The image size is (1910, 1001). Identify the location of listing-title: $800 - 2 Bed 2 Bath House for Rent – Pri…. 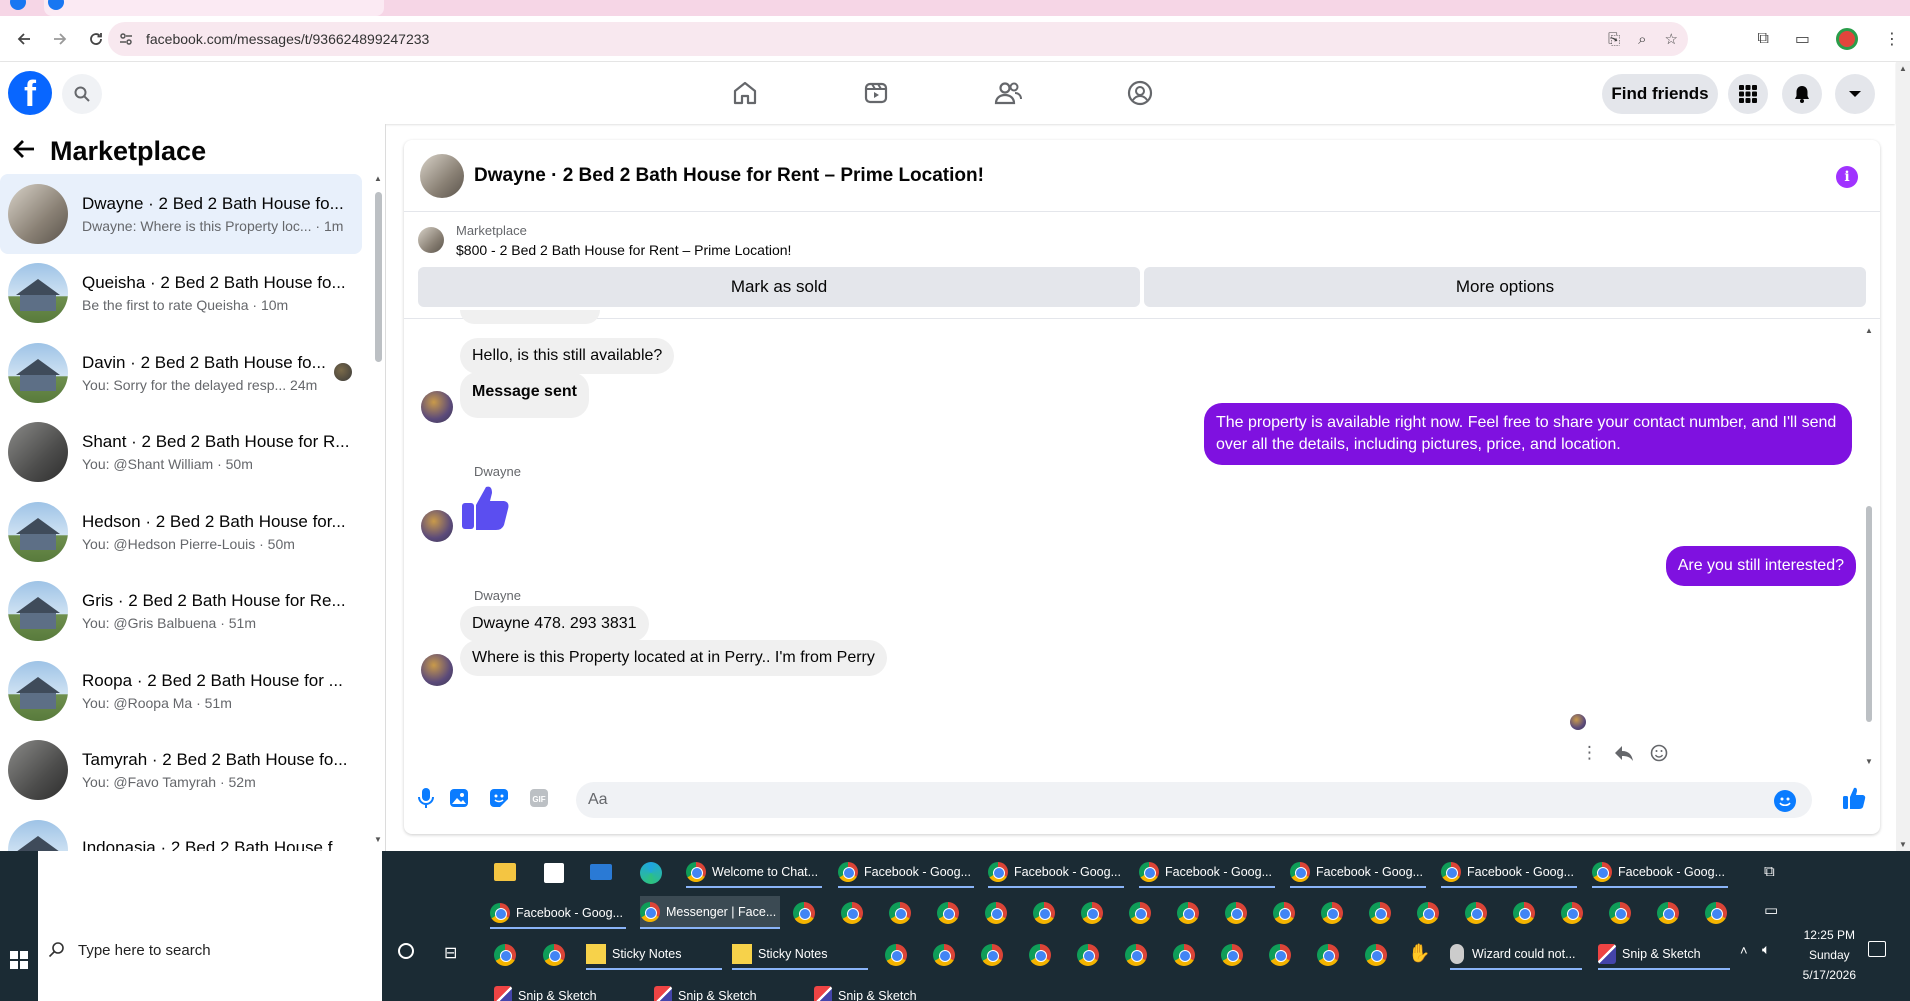
(623, 250).